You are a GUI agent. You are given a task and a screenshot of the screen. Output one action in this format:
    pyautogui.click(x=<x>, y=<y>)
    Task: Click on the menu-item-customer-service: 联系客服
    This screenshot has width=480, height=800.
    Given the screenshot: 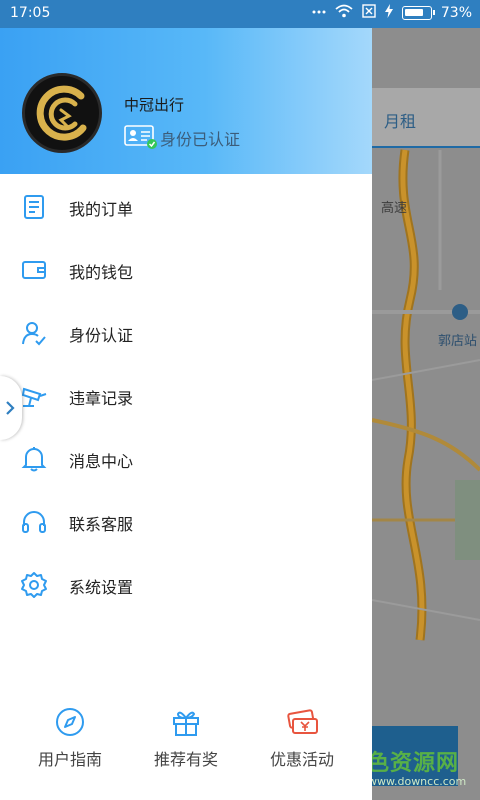 What is the action you would take?
    pyautogui.click(x=186, y=522)
    